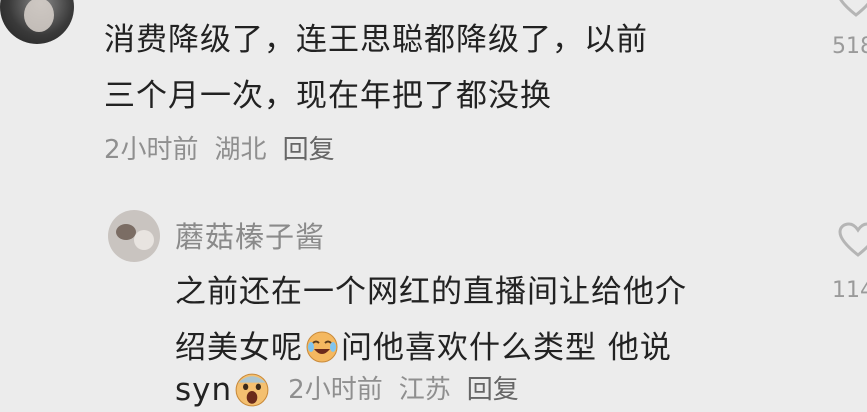  What do you see at coordinates (849, 46) in the screenshot?
I see `like-count: 518` at bounding box center [849, 46].